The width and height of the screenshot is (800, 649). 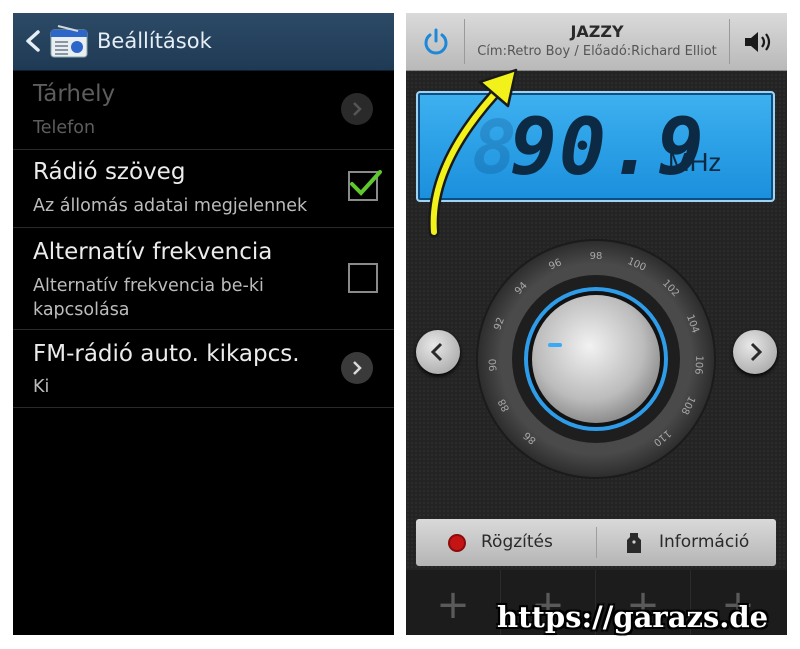 I want to click on setting-fm-auto-off: FM-rádió auto. kikapcs. Ki, so click(x=203, y=369).